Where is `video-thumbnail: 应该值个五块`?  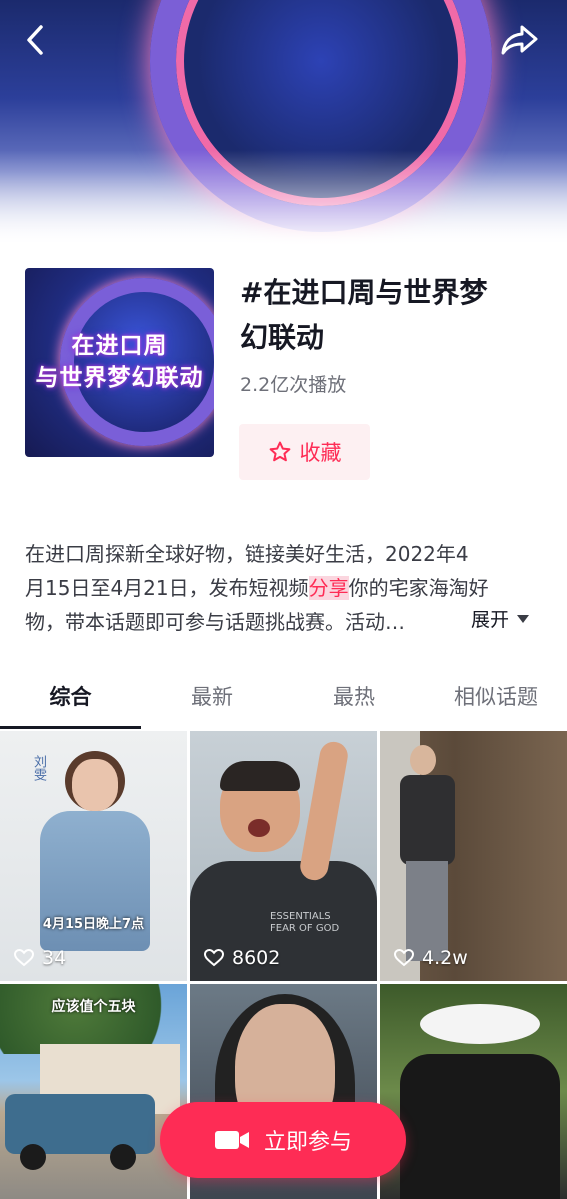 video-thumbnail: 应该值个五块 is located at coordinates (93, 1091).